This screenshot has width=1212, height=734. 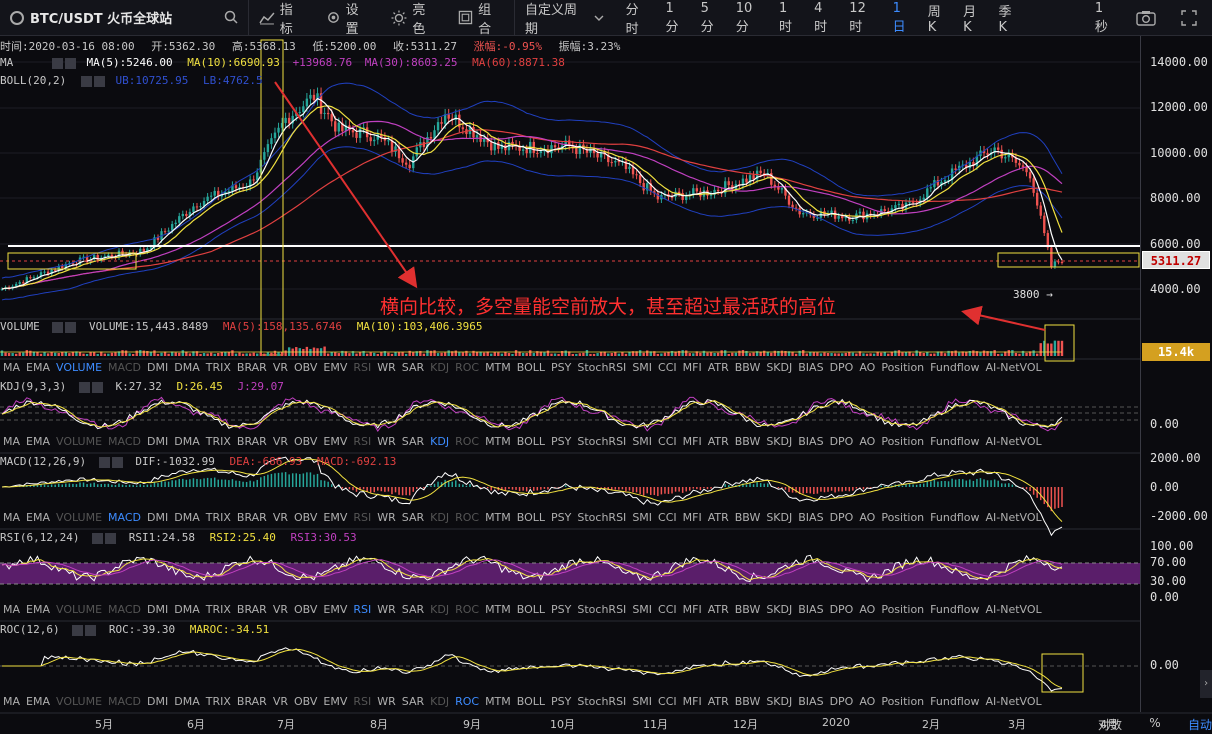 I want to click on tab-mtm: MTM, so click(x=498, y=441).